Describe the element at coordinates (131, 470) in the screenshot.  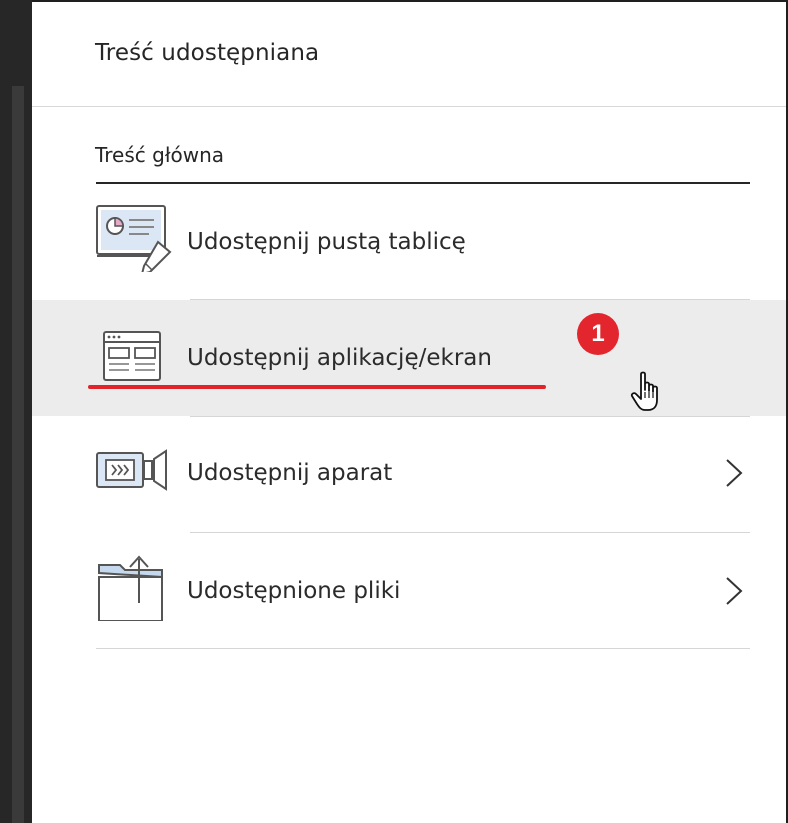
I see `camera-icon` at that location.